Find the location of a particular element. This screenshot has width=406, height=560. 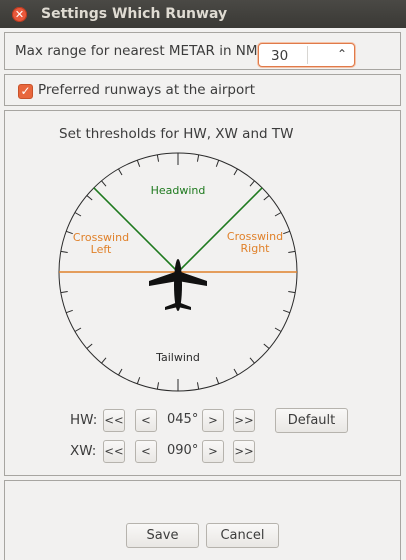

hw-fast-decrease-button: << is located at coordinates (114, 420).